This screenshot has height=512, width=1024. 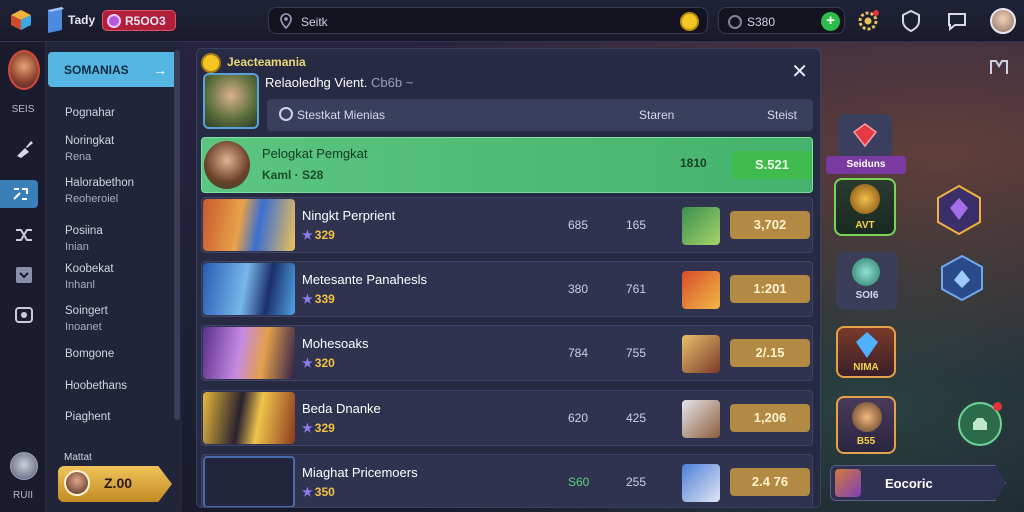 What do you see at coordinates (867, 345) in the screenshot?
I see `crystal-icon` at bounding box center [867, 345].